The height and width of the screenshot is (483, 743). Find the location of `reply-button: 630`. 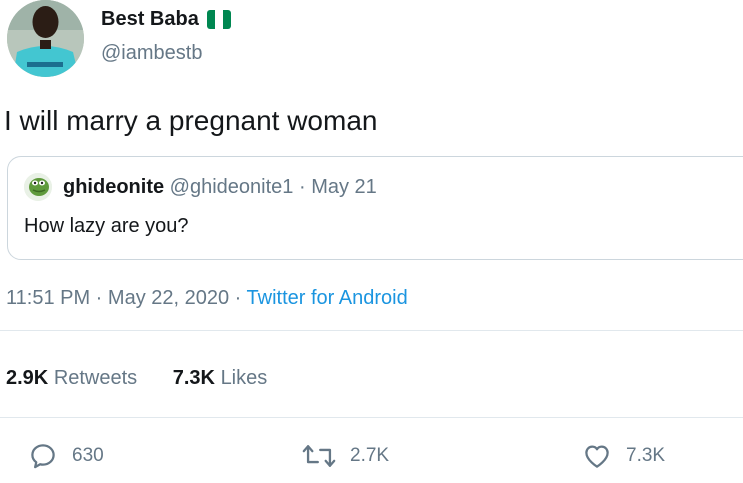

reply-button: 630 is located at coordinates (66, 456).